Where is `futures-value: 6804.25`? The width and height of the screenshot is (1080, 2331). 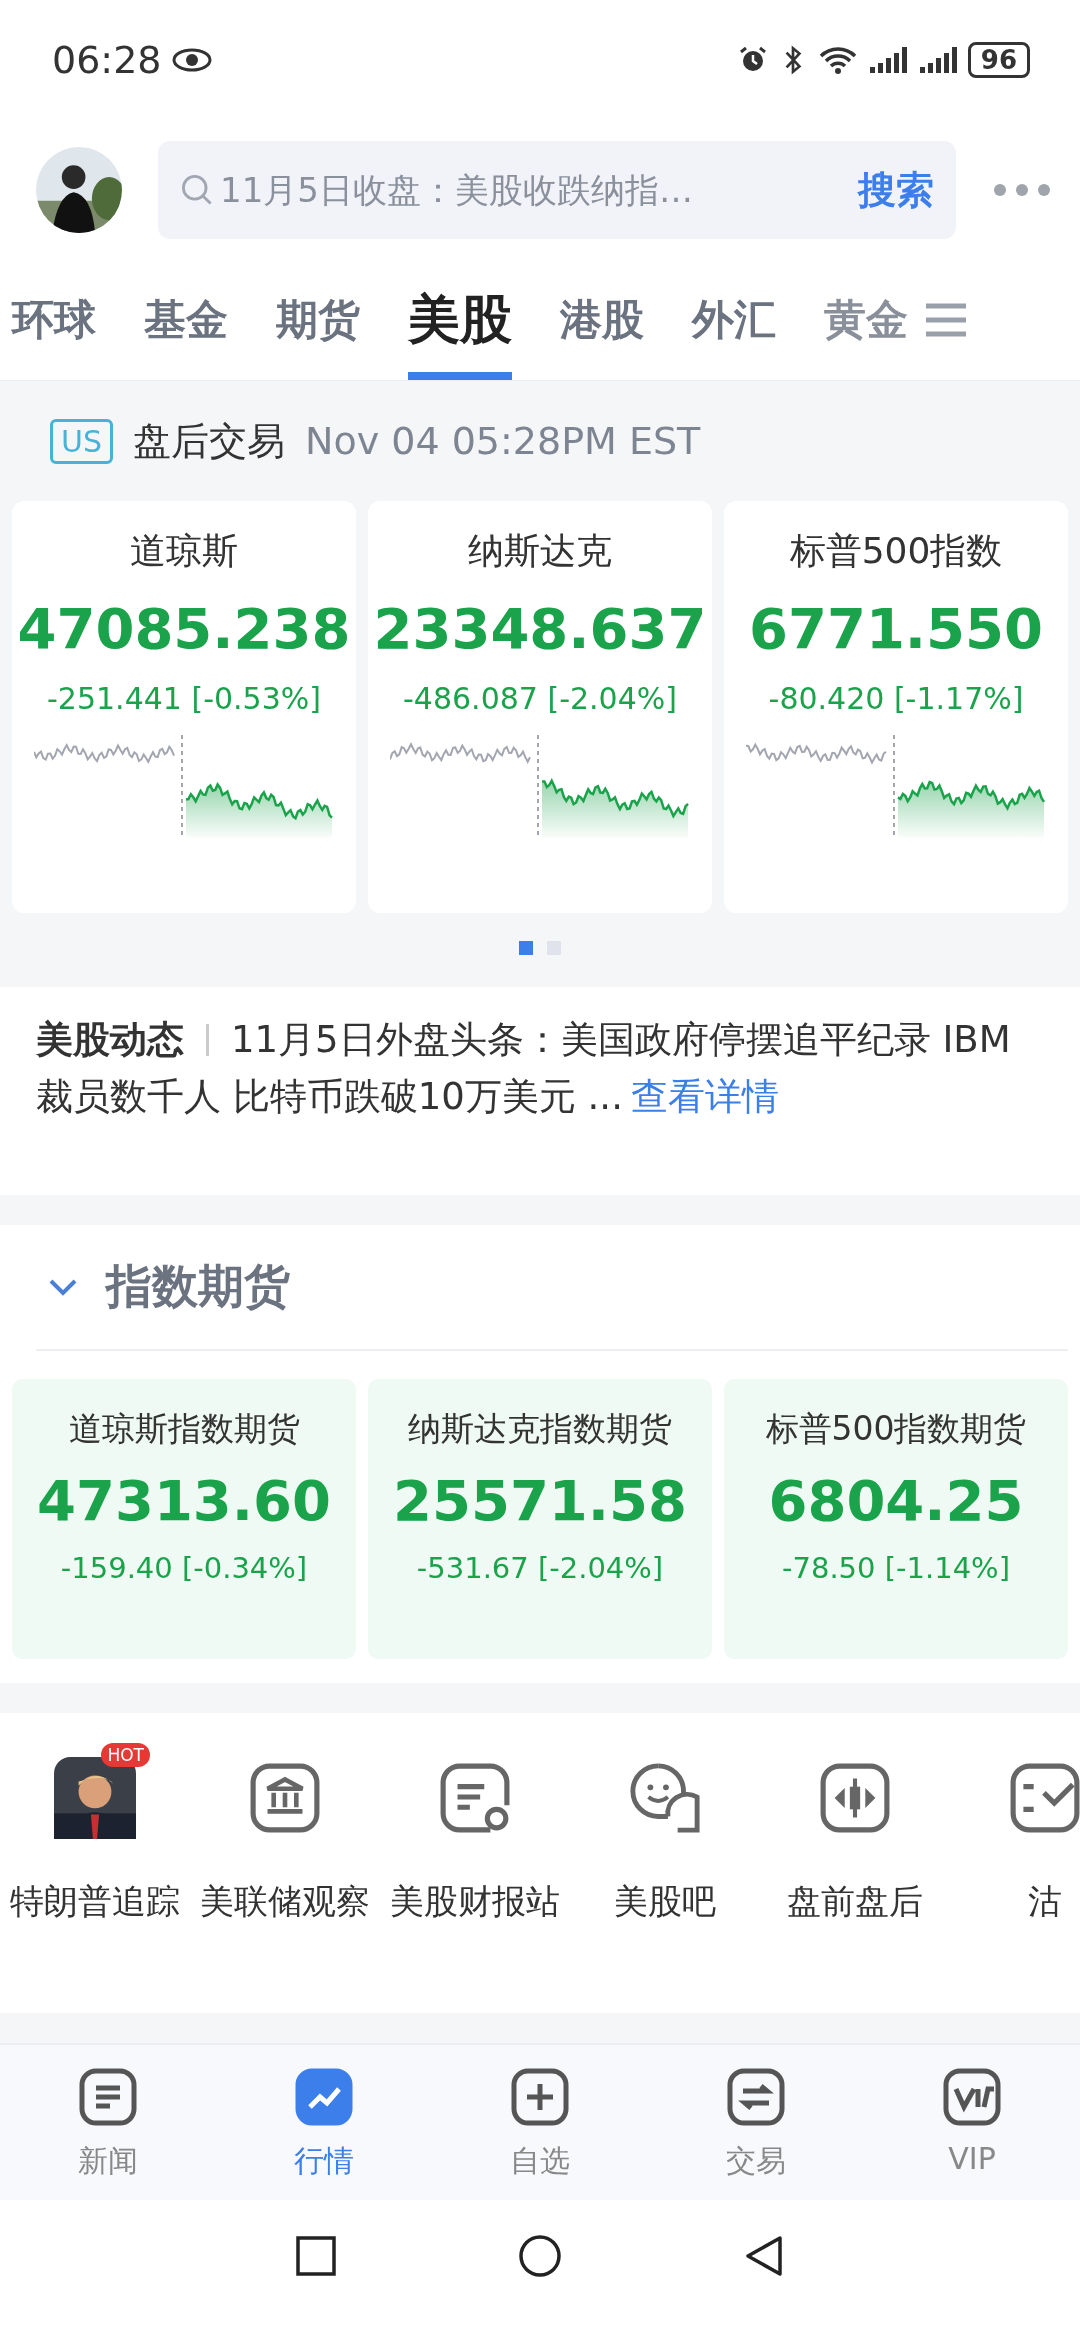 futures-value: 6804.25 is located at coordinates (896, 1500).